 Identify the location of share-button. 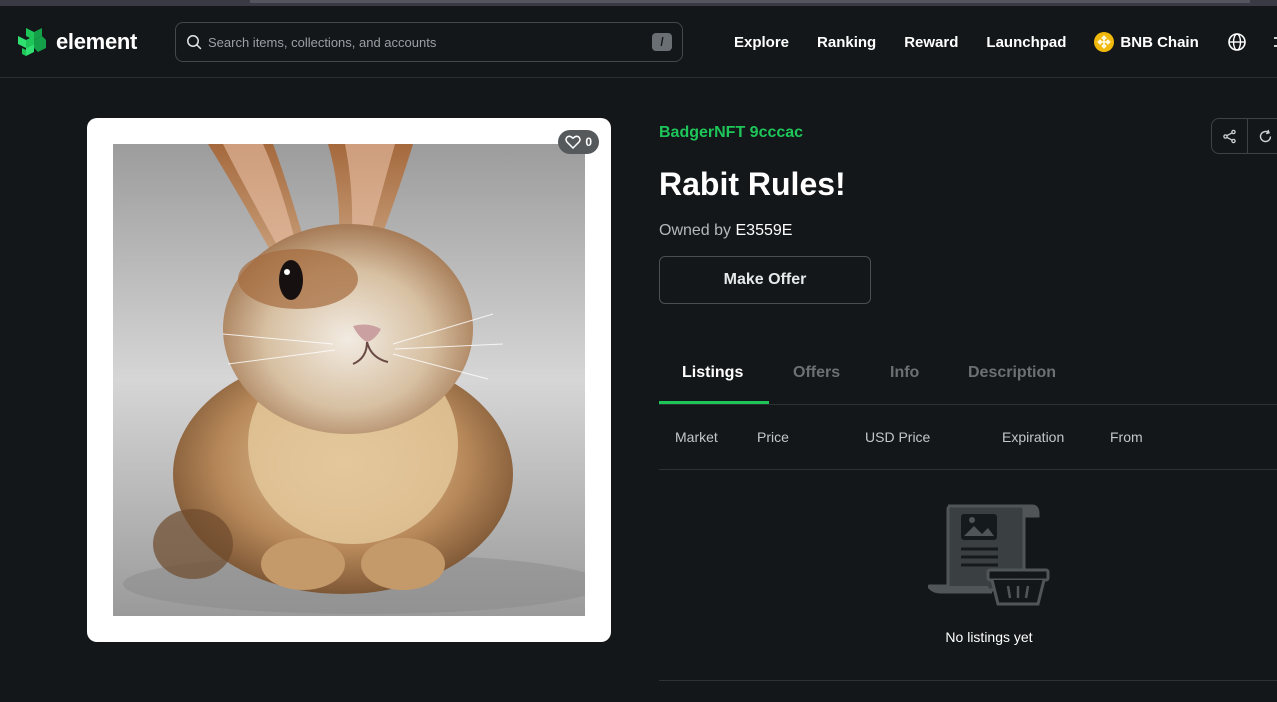
(1230, 136).